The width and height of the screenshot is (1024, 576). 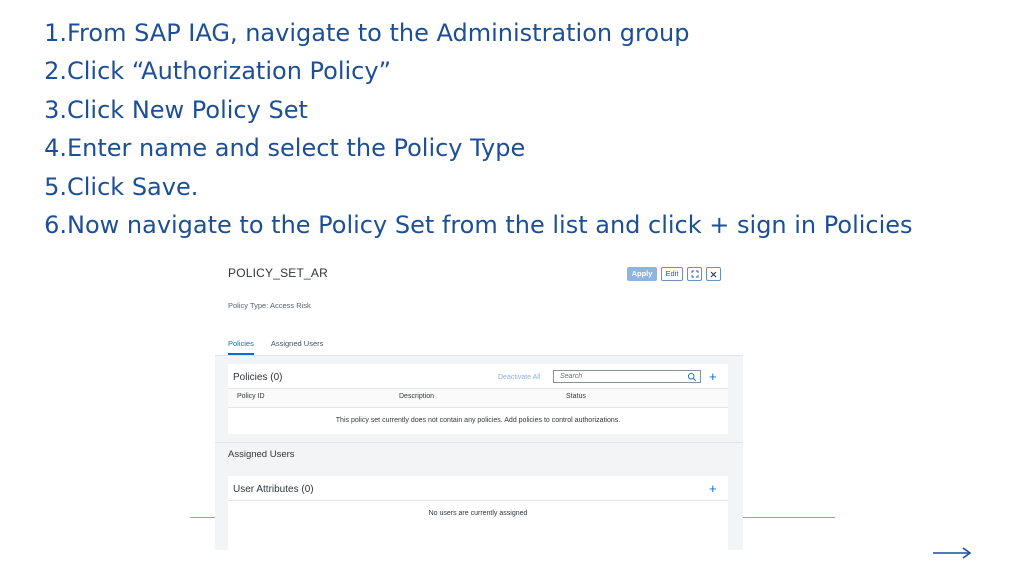 I want to click on search-placeholder: Search, so click(x=571, y=376).